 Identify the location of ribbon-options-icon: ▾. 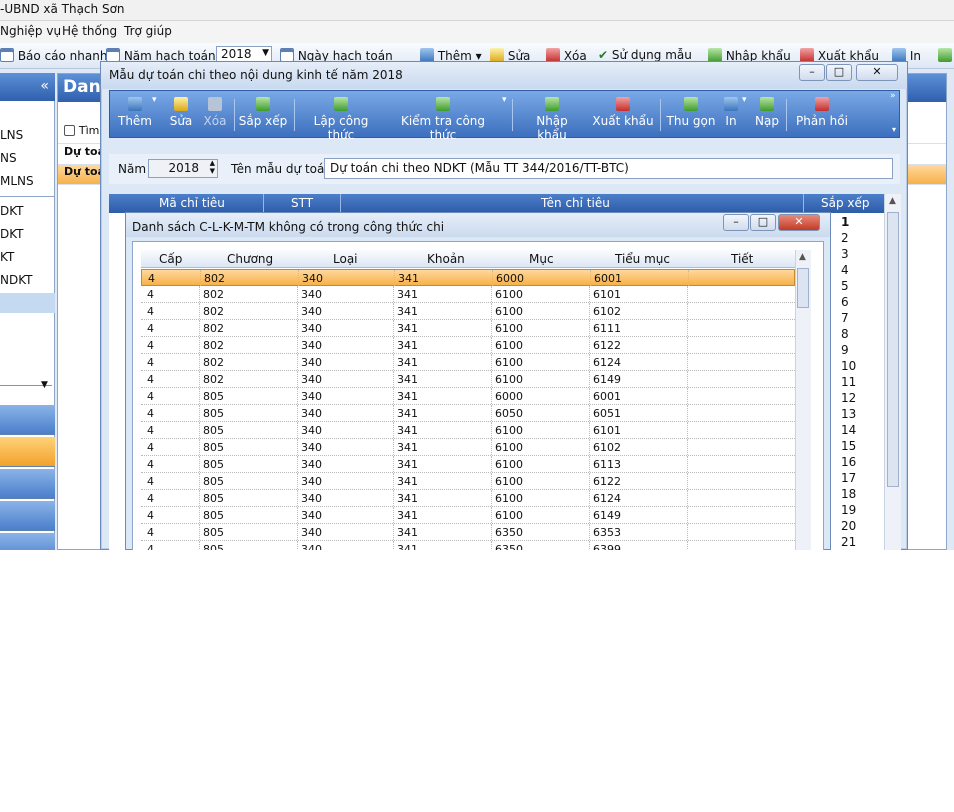
(894, 129).